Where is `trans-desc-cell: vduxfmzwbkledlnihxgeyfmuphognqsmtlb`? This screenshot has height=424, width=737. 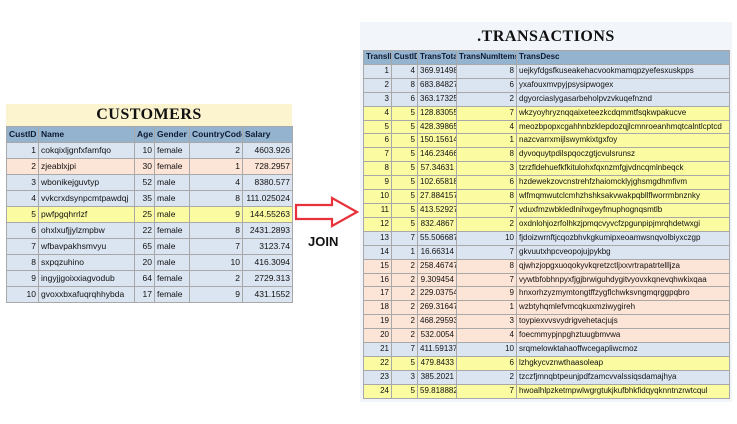 trans-desc-cell: vduxfmzwbkledlnihxgeyfmuphognqsmtlb is located at coordinates (623, 210).